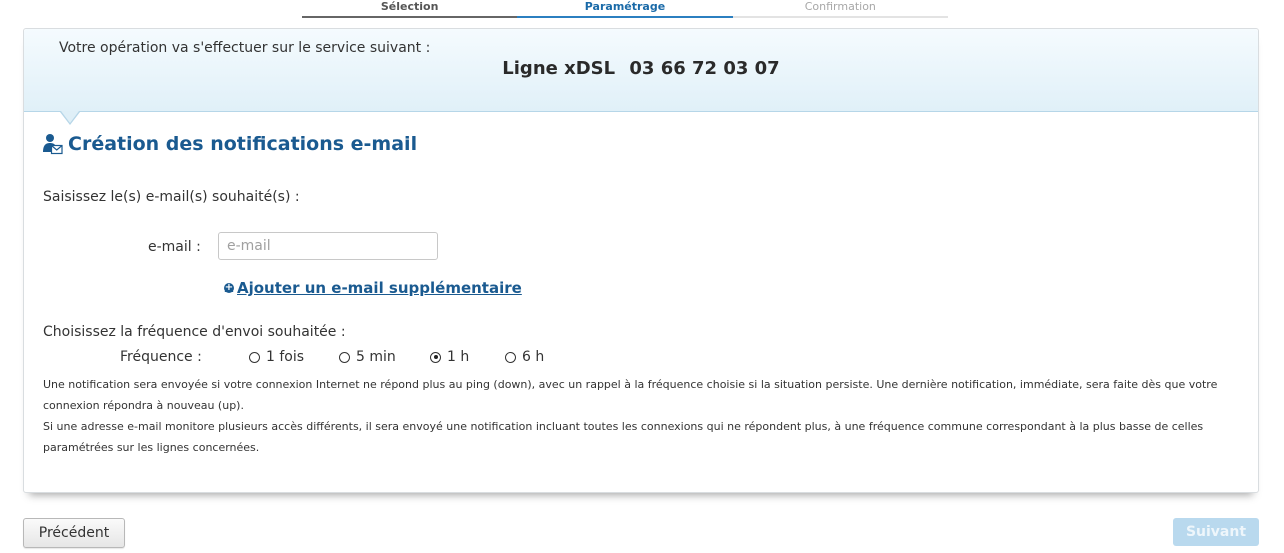  I want to click on email-input, so click(328, 246).